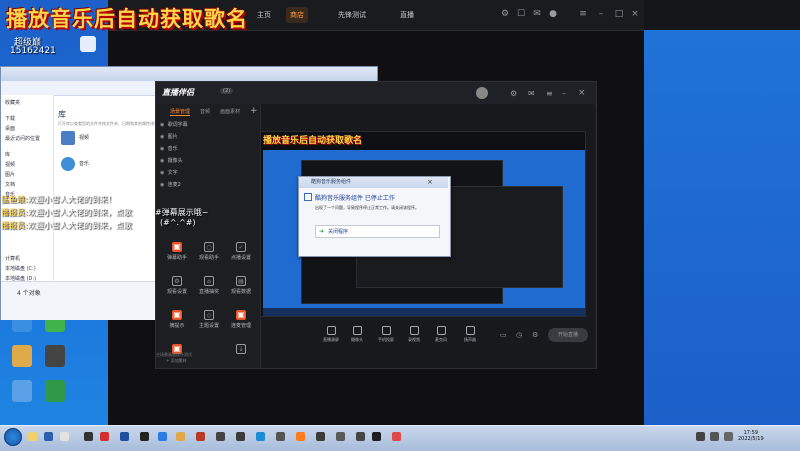 This screenshot has height=451, width=800. I want to click on message-icon: ✉, so click(537, 14).